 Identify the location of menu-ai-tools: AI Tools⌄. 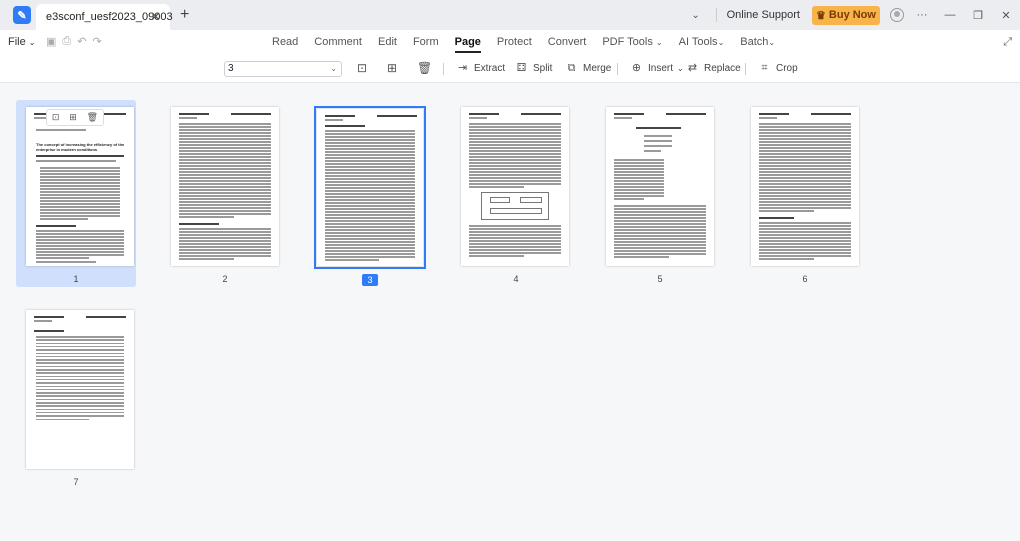
(702, 42).